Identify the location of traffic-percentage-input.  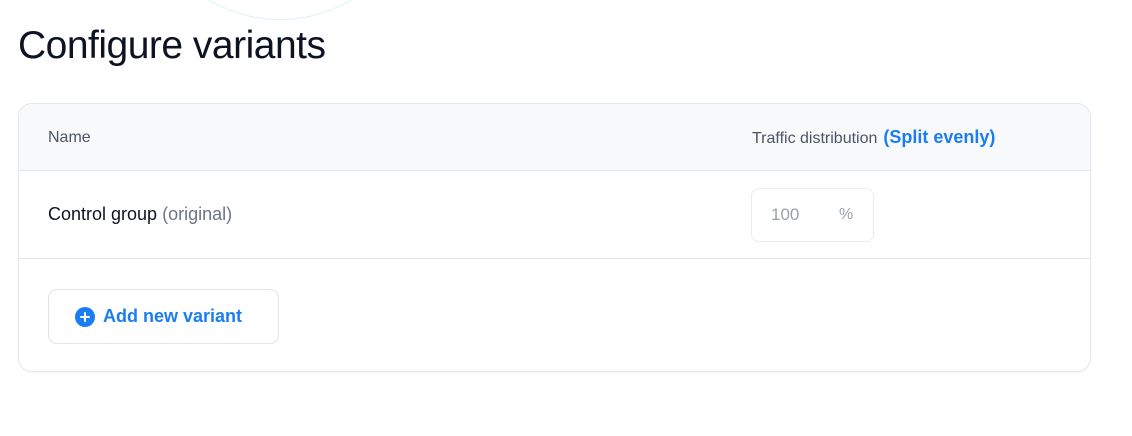
(792, 215).